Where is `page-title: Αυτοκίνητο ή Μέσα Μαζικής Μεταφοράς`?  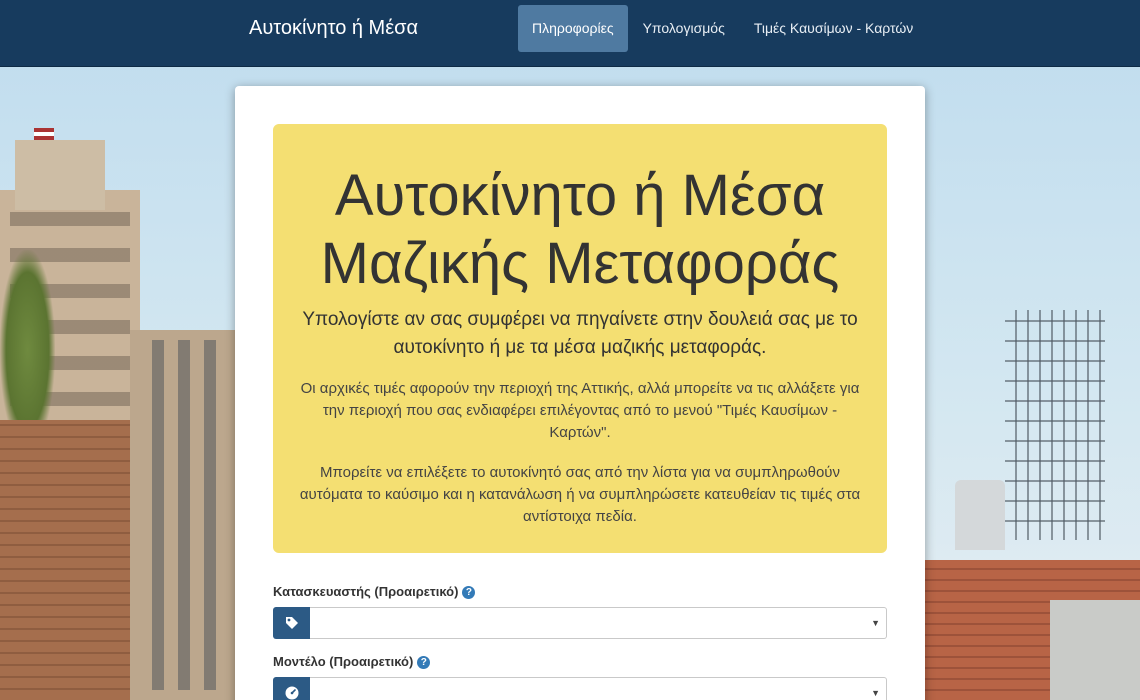 page-title: Αυτοκίνητο ή Μέσα Μαζικής Μεταφοράς is located at coordinates (580, 230).